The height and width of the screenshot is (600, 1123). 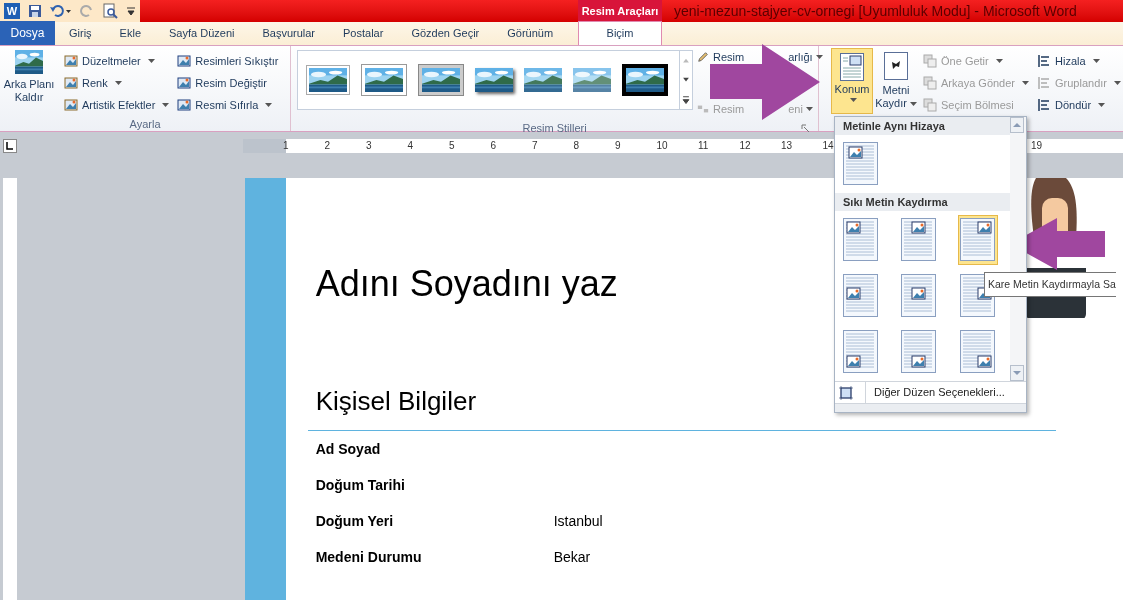 I want to click on ribbon-tab: Biçim, so click(x=620, y=33).